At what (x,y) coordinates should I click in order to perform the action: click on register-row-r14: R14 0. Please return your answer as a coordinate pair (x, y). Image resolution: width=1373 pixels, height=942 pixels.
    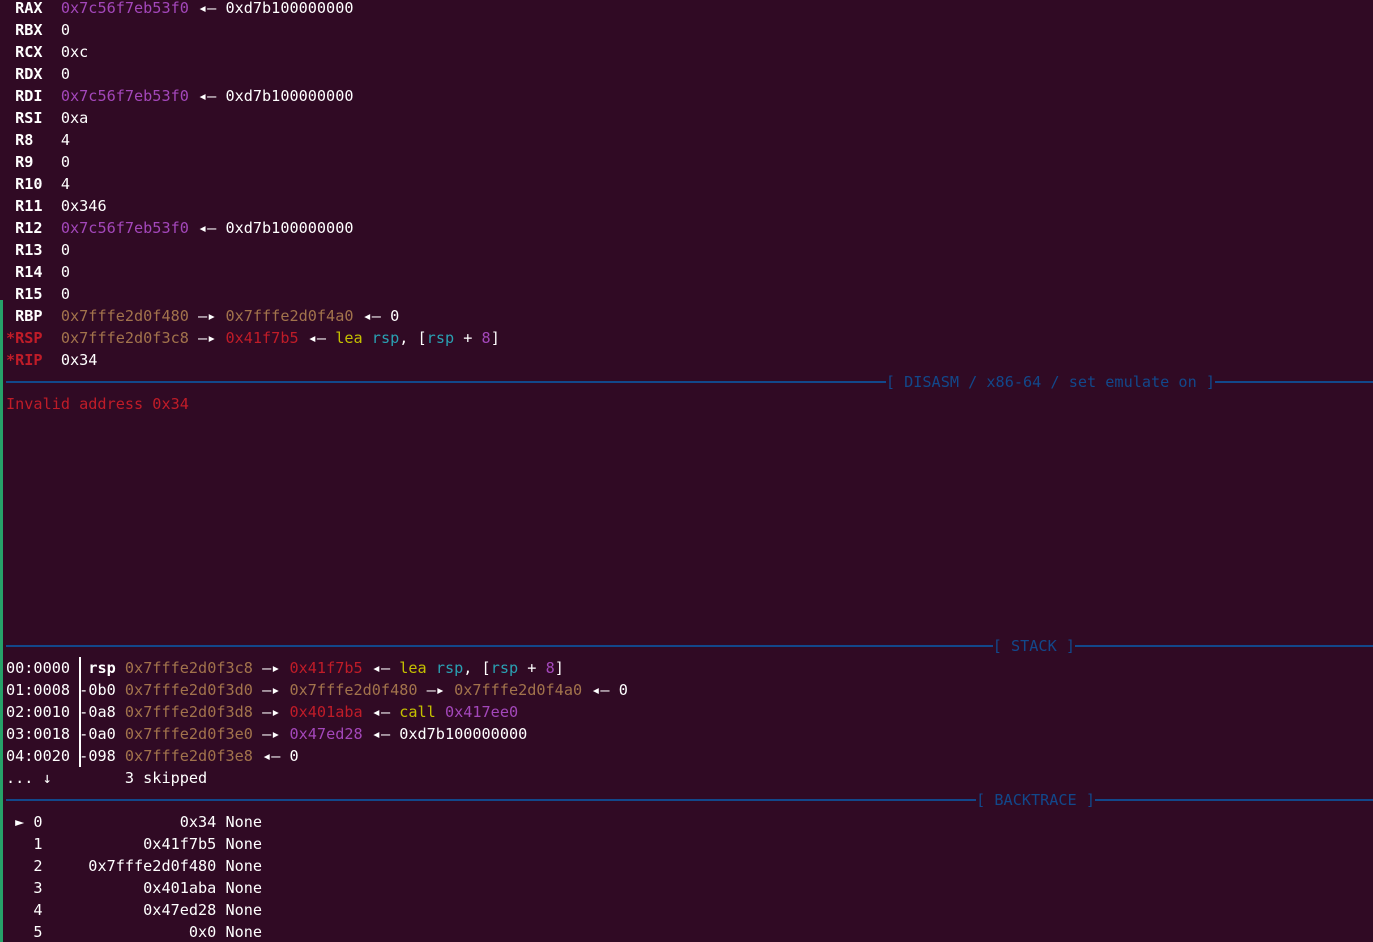
    Looking at the image, I should click on (38, 272).